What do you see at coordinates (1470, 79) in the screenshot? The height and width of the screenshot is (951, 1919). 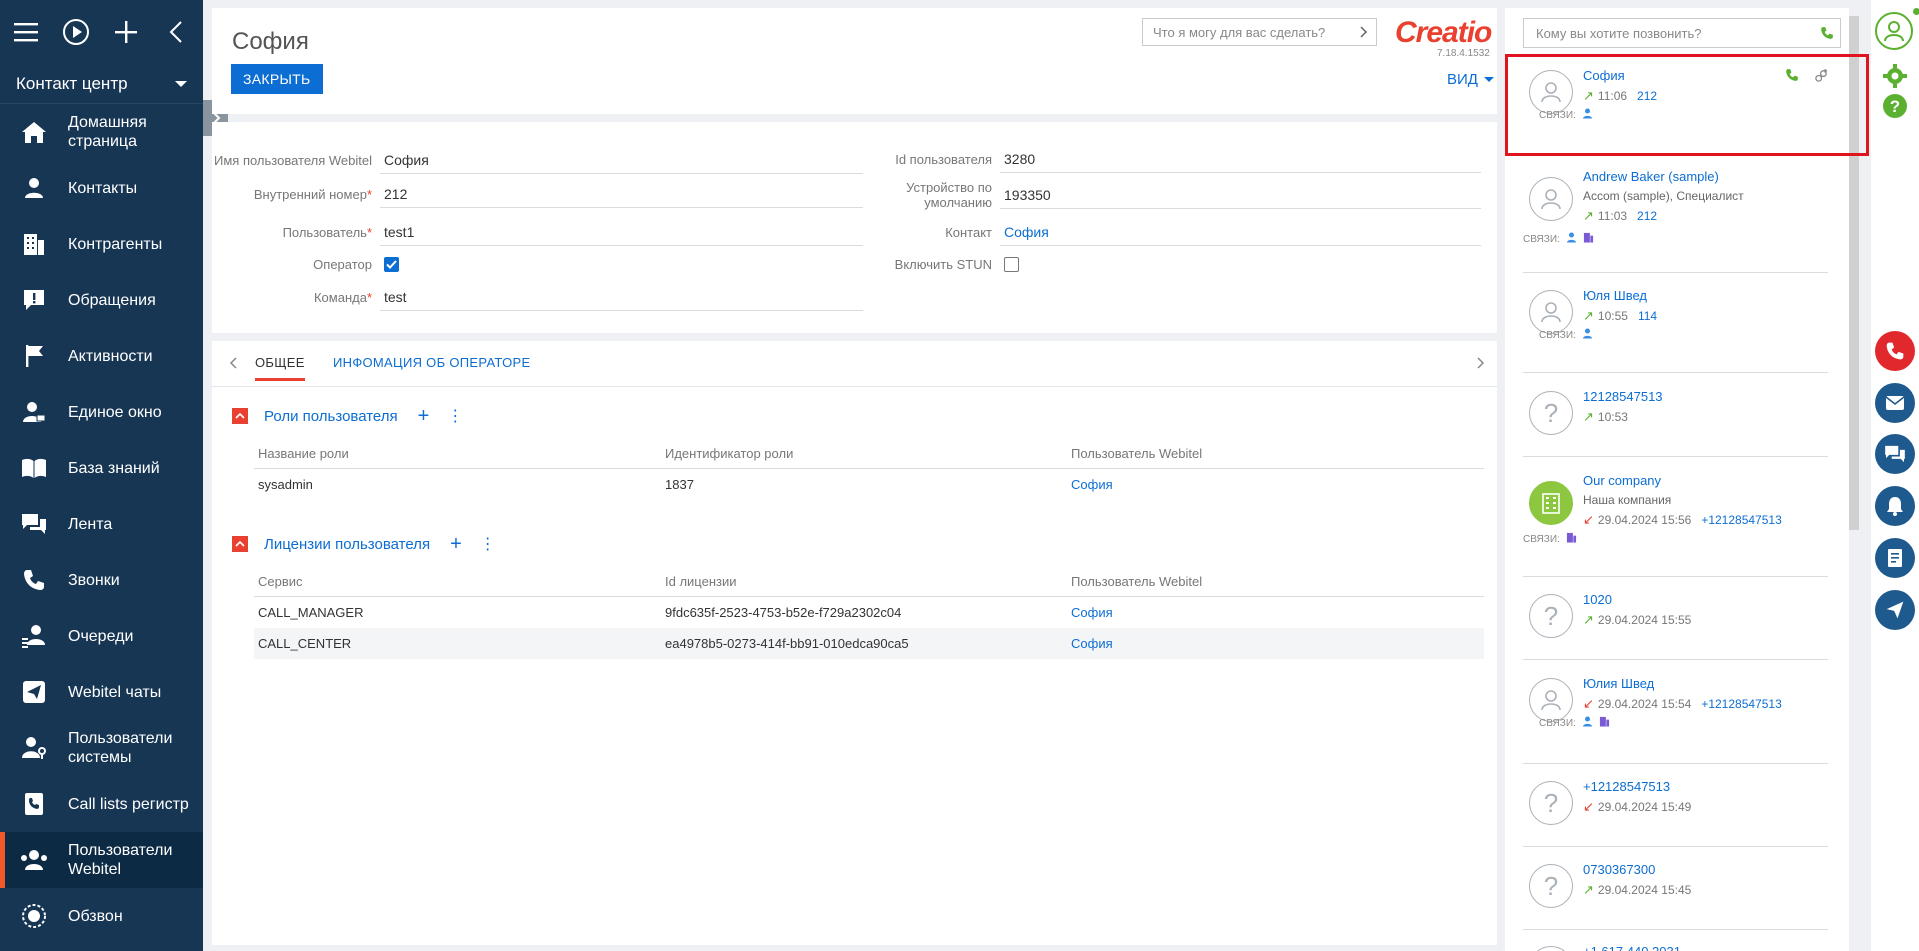 I see `view-button: ВИД` at bounding box center [1470, 79].